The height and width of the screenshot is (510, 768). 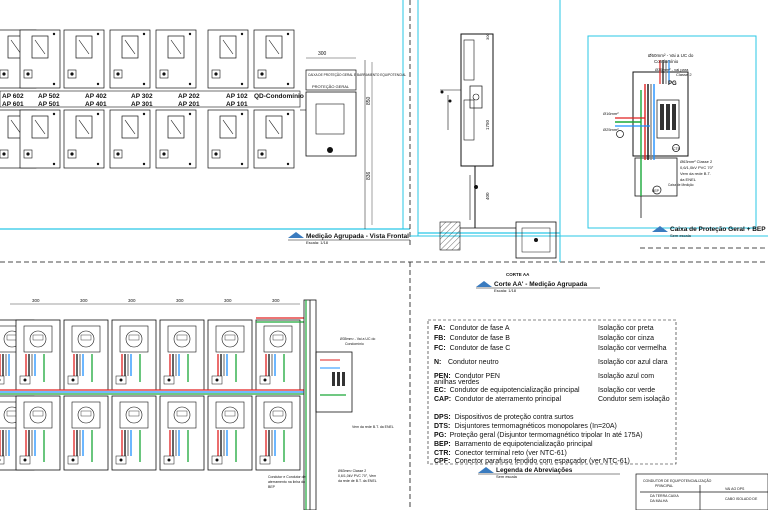 I want to click on pb-label-16mm: Ø16mm², so click(x=611, y=113).